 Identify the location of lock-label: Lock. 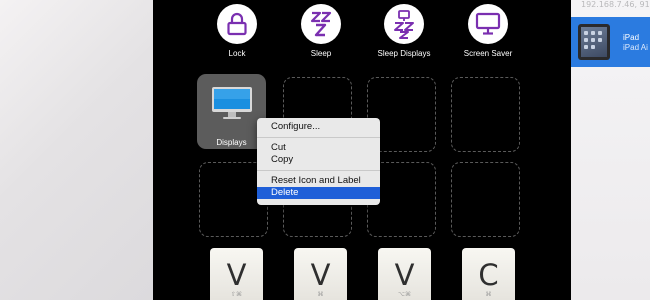
(237, 53).